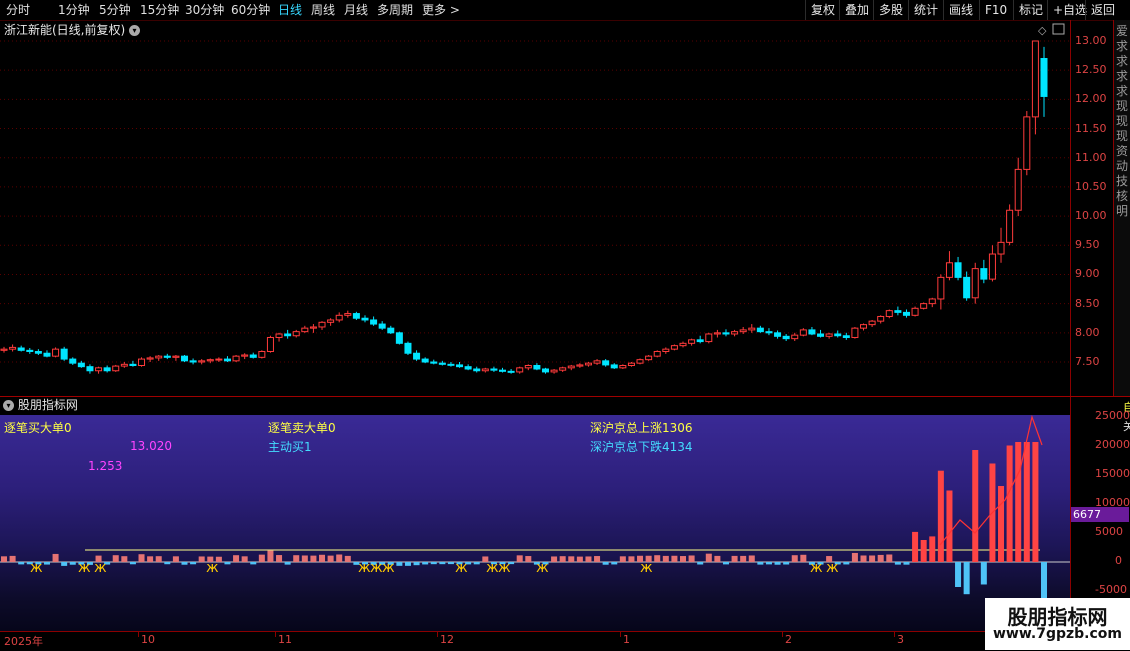  I want to click on price-axis-label: 9.50, so click(1087, 245).